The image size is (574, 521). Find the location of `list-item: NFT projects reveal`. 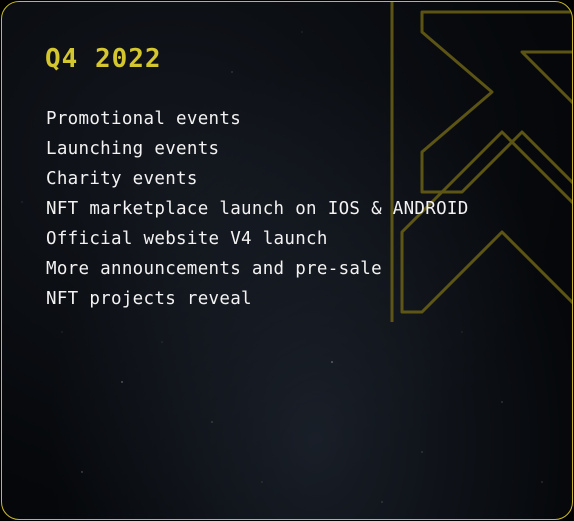

list-item: NFT projects reveal is located at coordinates (149, 299).